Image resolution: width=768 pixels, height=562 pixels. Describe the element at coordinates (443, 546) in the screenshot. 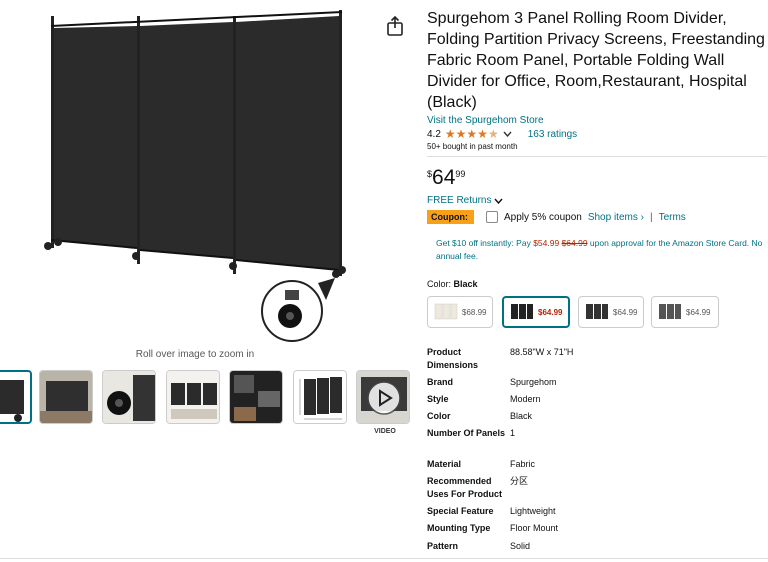

I see `spec-key: Pattern` at that location.